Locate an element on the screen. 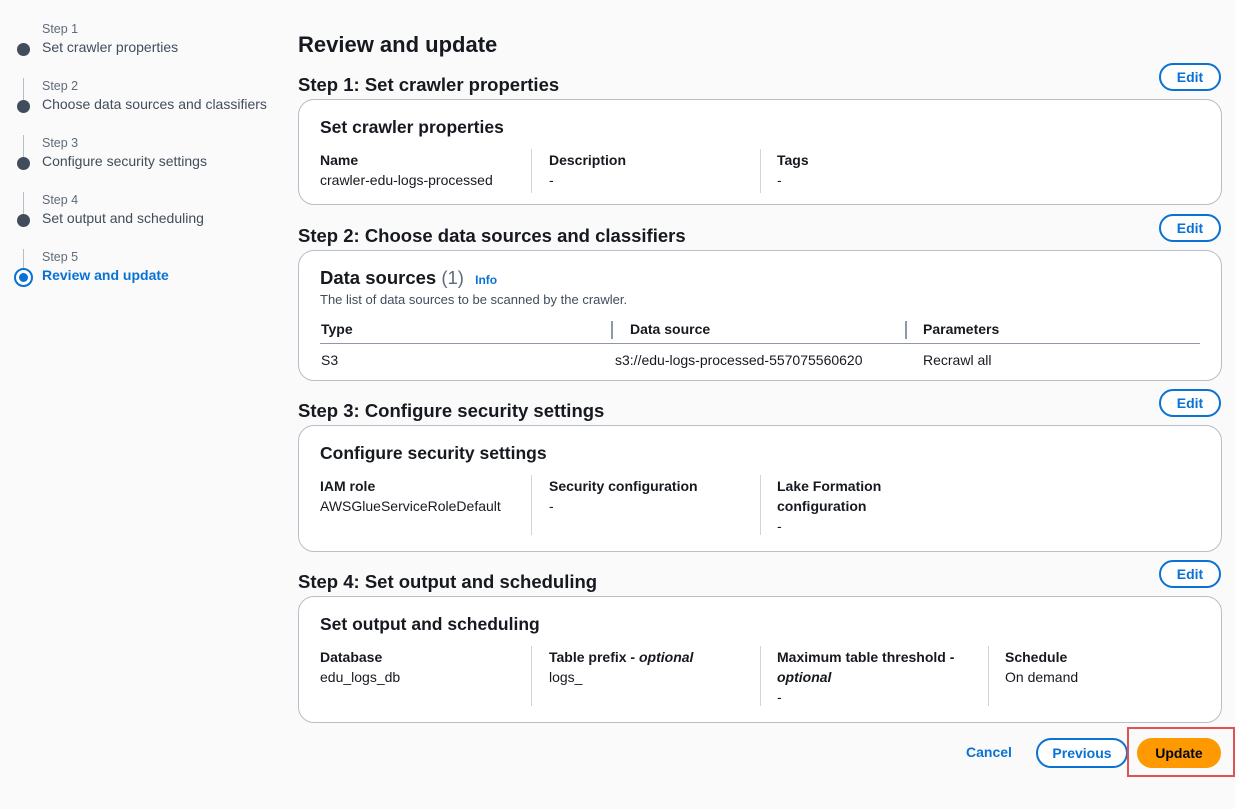 Image resolution: width=1235 pixels, height=809 pixels. step-1-number: Step 1 is located at coordinates (60, 29).